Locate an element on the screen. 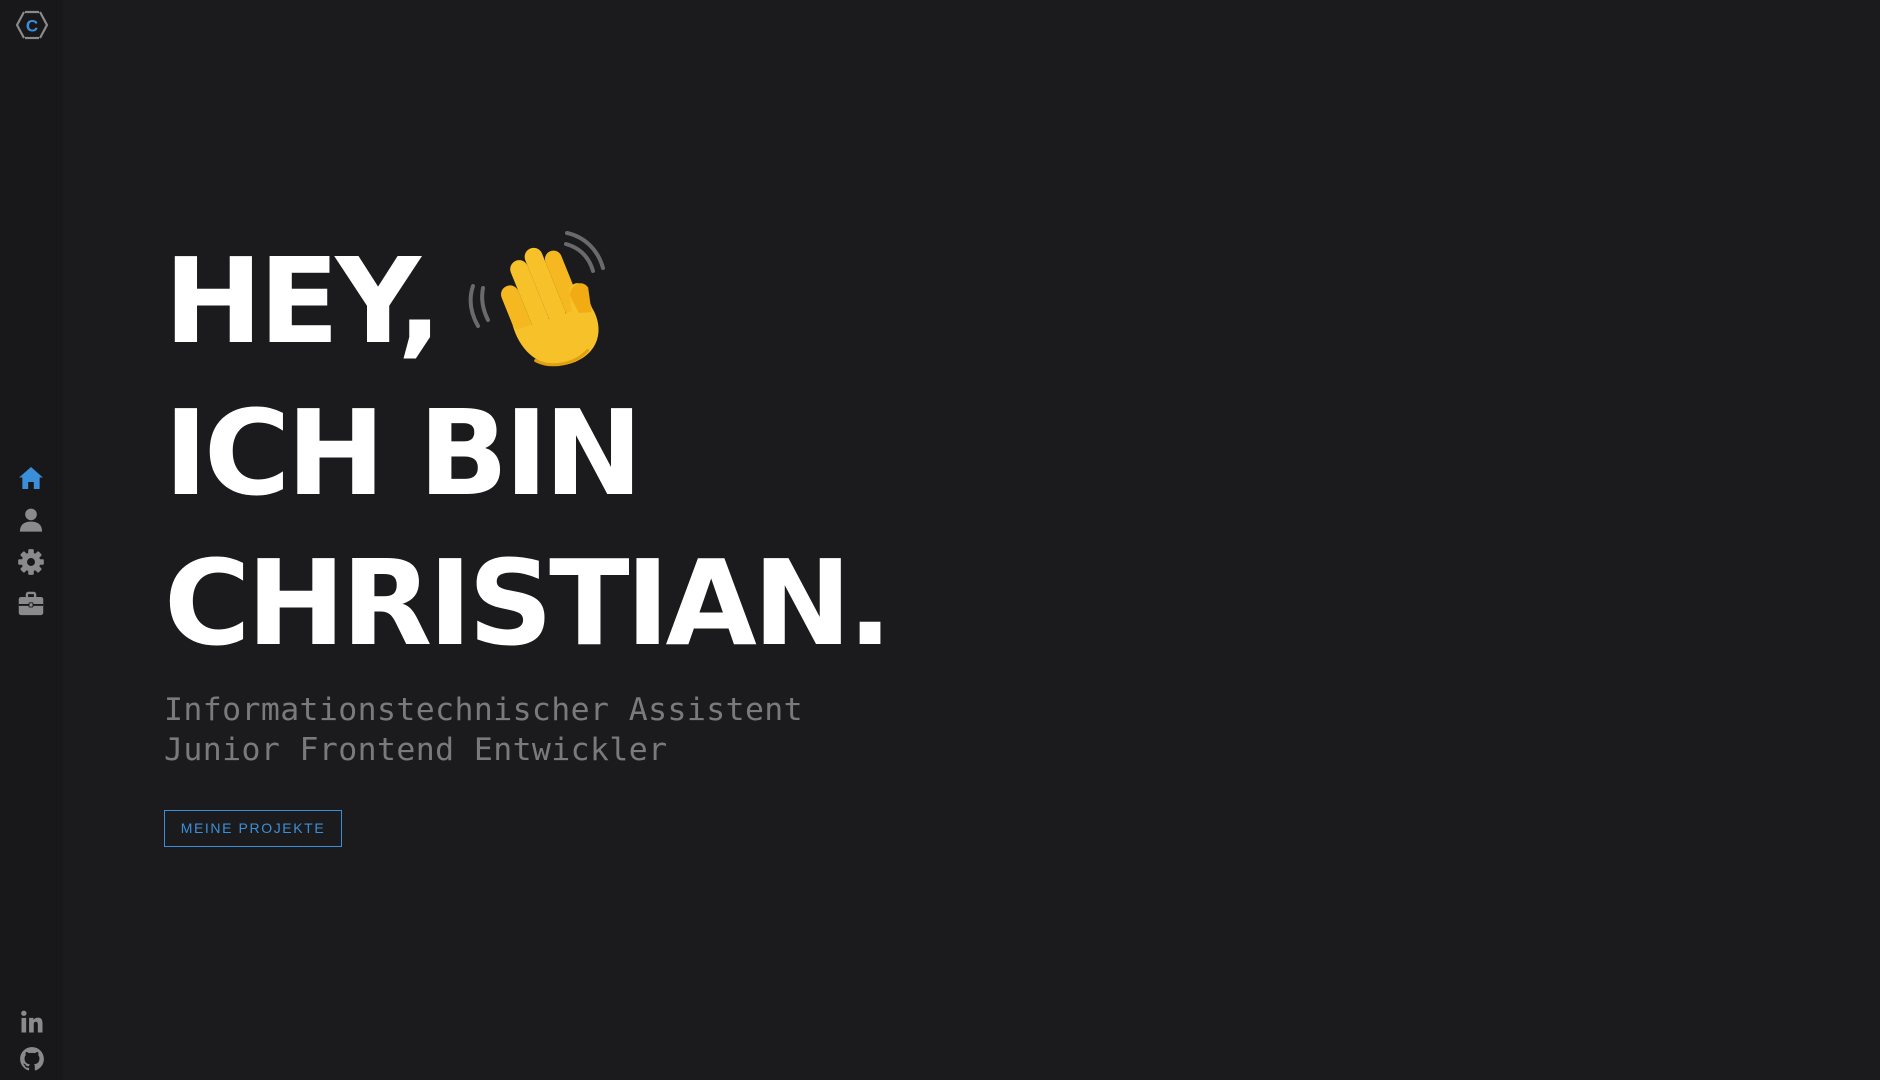  nav-item-projects is located at coordinates (32, 605).